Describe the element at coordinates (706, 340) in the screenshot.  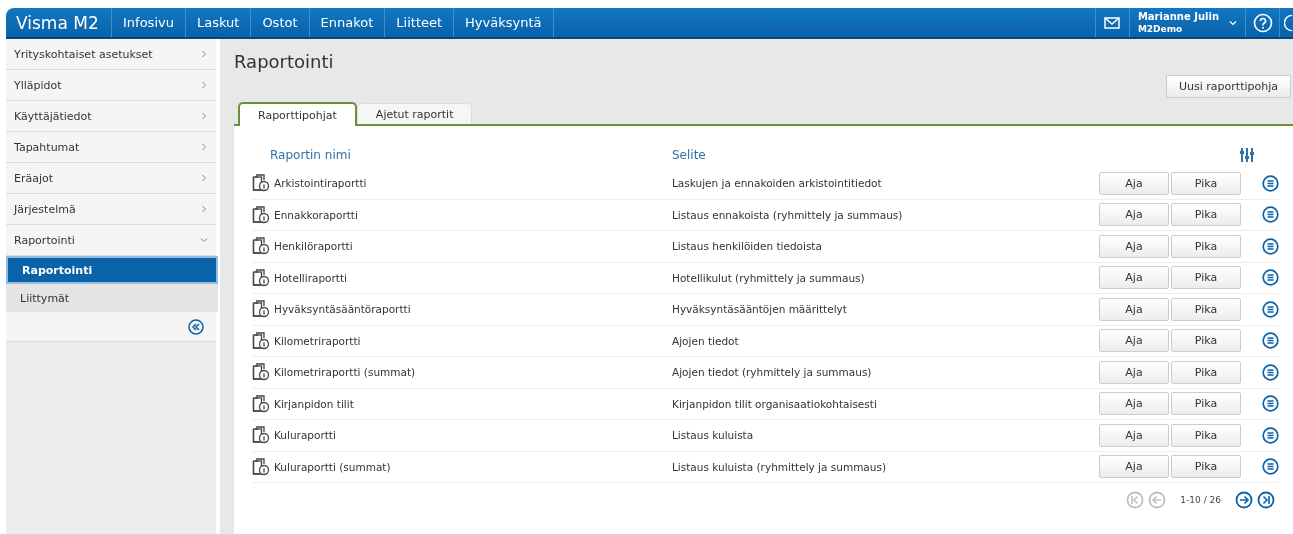
I see `report-description: Ajojen tiedot` at that location.